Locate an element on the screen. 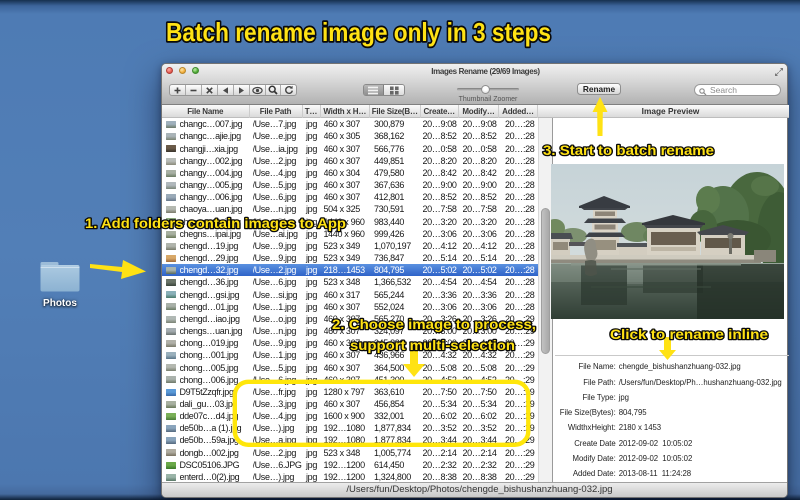 The width and height of the screenshot is (800, 500). svg-text: 3. Start to batch rename is located at coordinates (629, 150).